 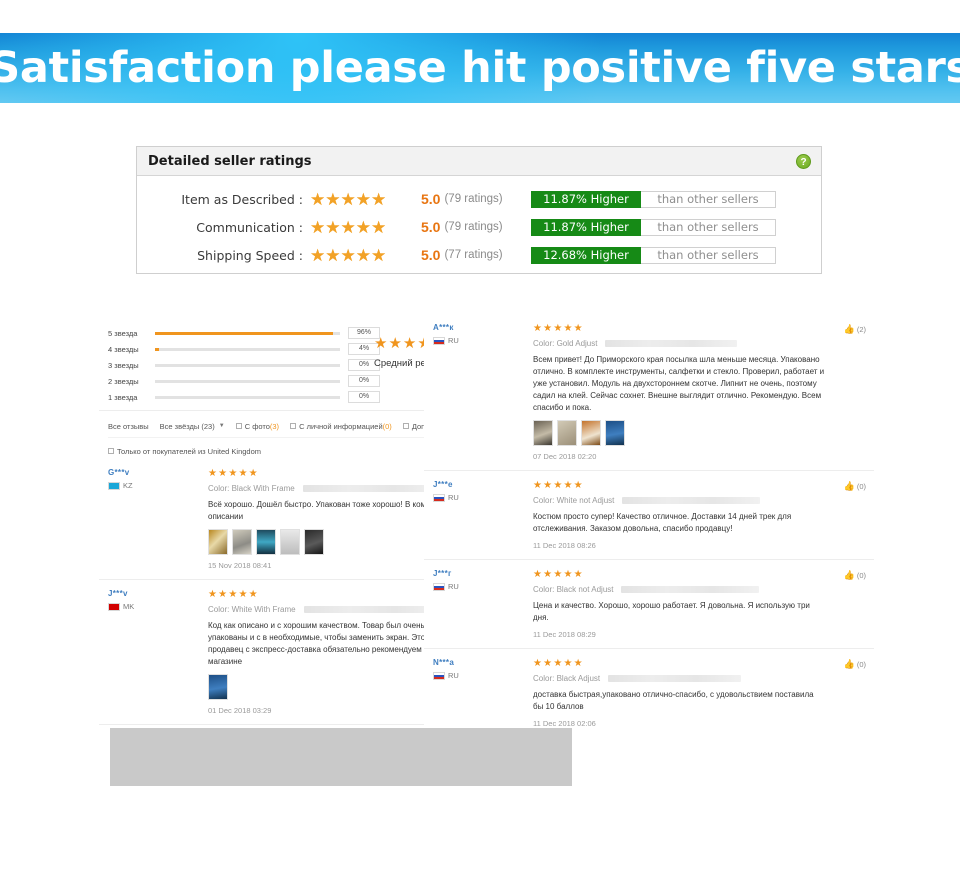 I want to click on filter-all-reviews: Все отзывы, so click(x=128, y=426).